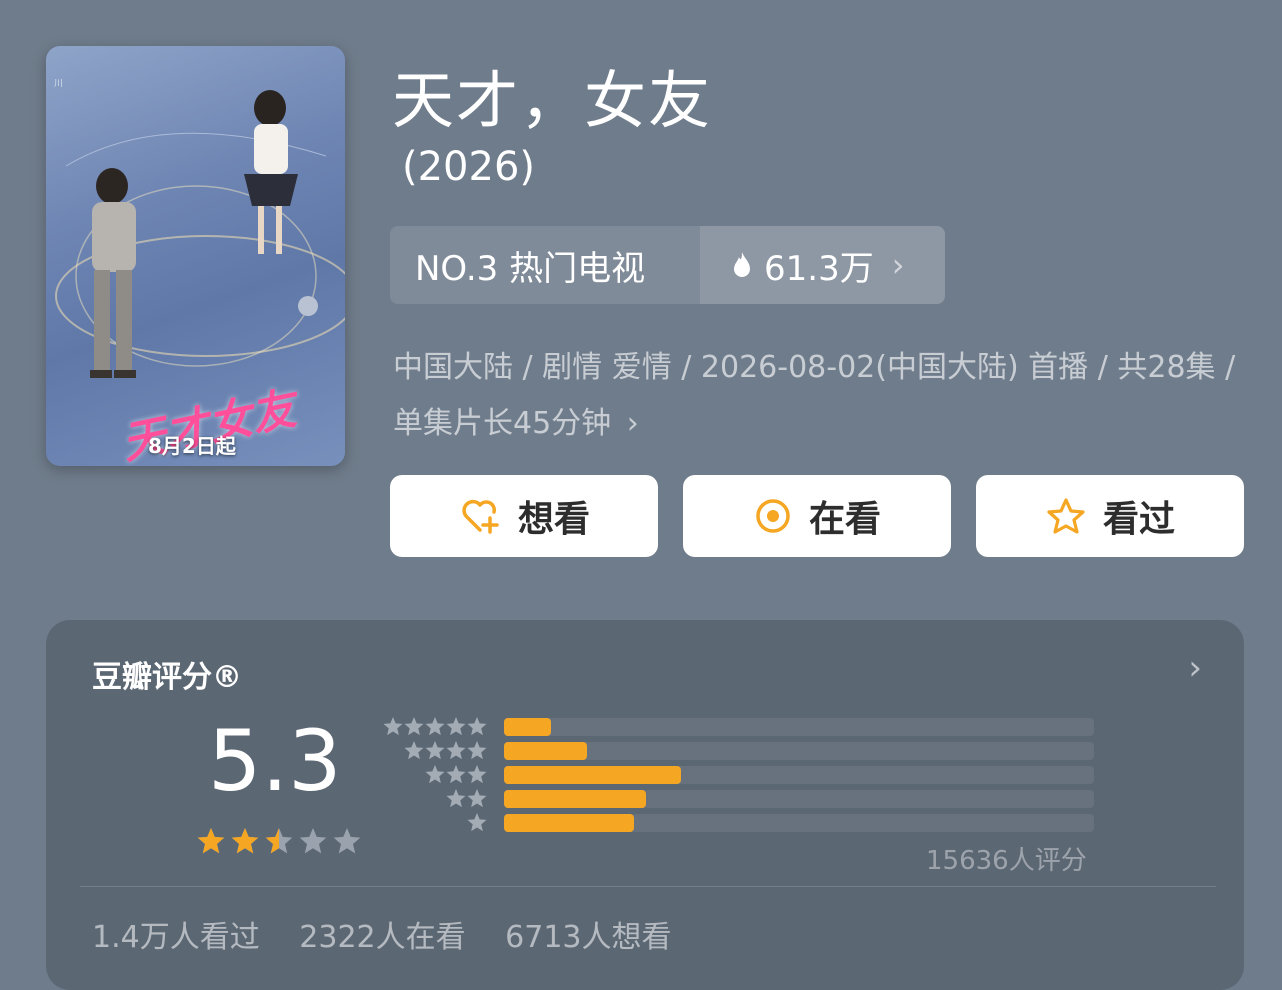 The width and height of the screenshot is (1282, 990). I want to click on watching-button: 在看, so click(817, 516).